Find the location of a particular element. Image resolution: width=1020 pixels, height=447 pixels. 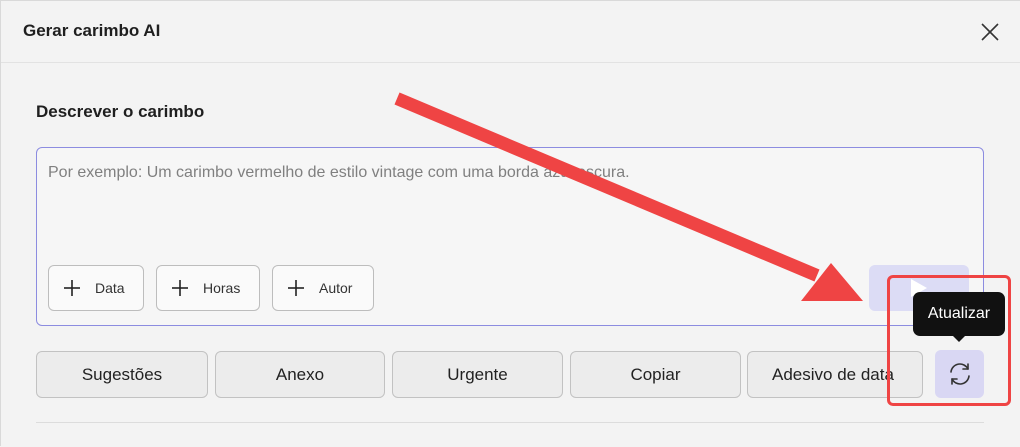

chip-label: Autor is located at coordinates (336, 288).